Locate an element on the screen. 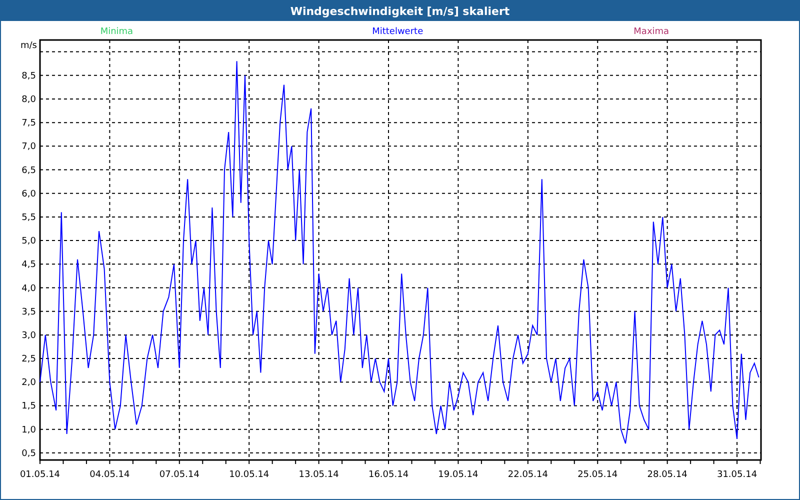 This screenshot has width=800, height=500. window-title: Windgeschwindigkeit [m/s] skaliert is located at coordinates (400, 11).